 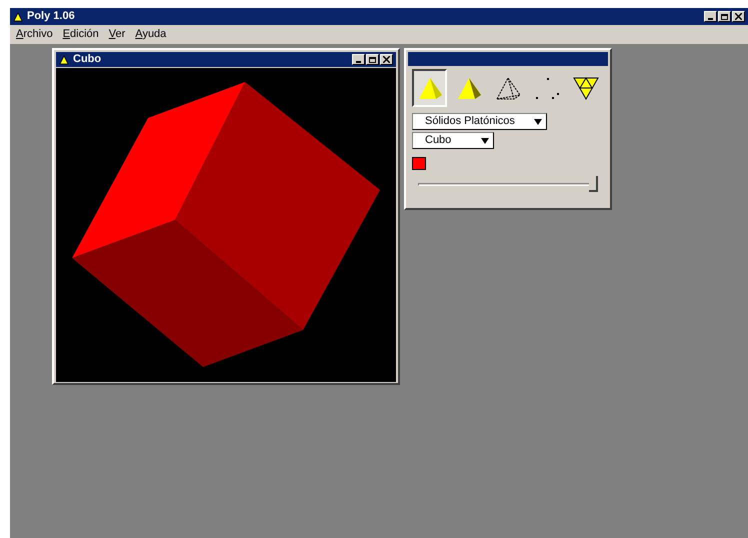 What do you see at coordinates (508, 184) in the screenshot?
I see `detail-slider` at bounding box center [508, 184].